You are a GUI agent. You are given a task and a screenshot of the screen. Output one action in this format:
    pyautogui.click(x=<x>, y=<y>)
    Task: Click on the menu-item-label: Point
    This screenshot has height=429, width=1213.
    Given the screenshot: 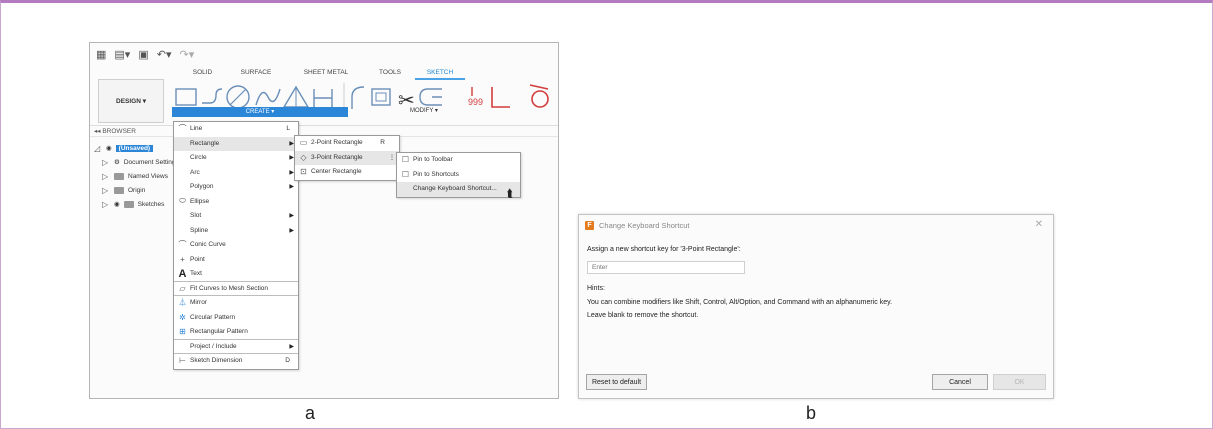 What is the action you would take?
    pyautogui.click(x=197, y=259)
    